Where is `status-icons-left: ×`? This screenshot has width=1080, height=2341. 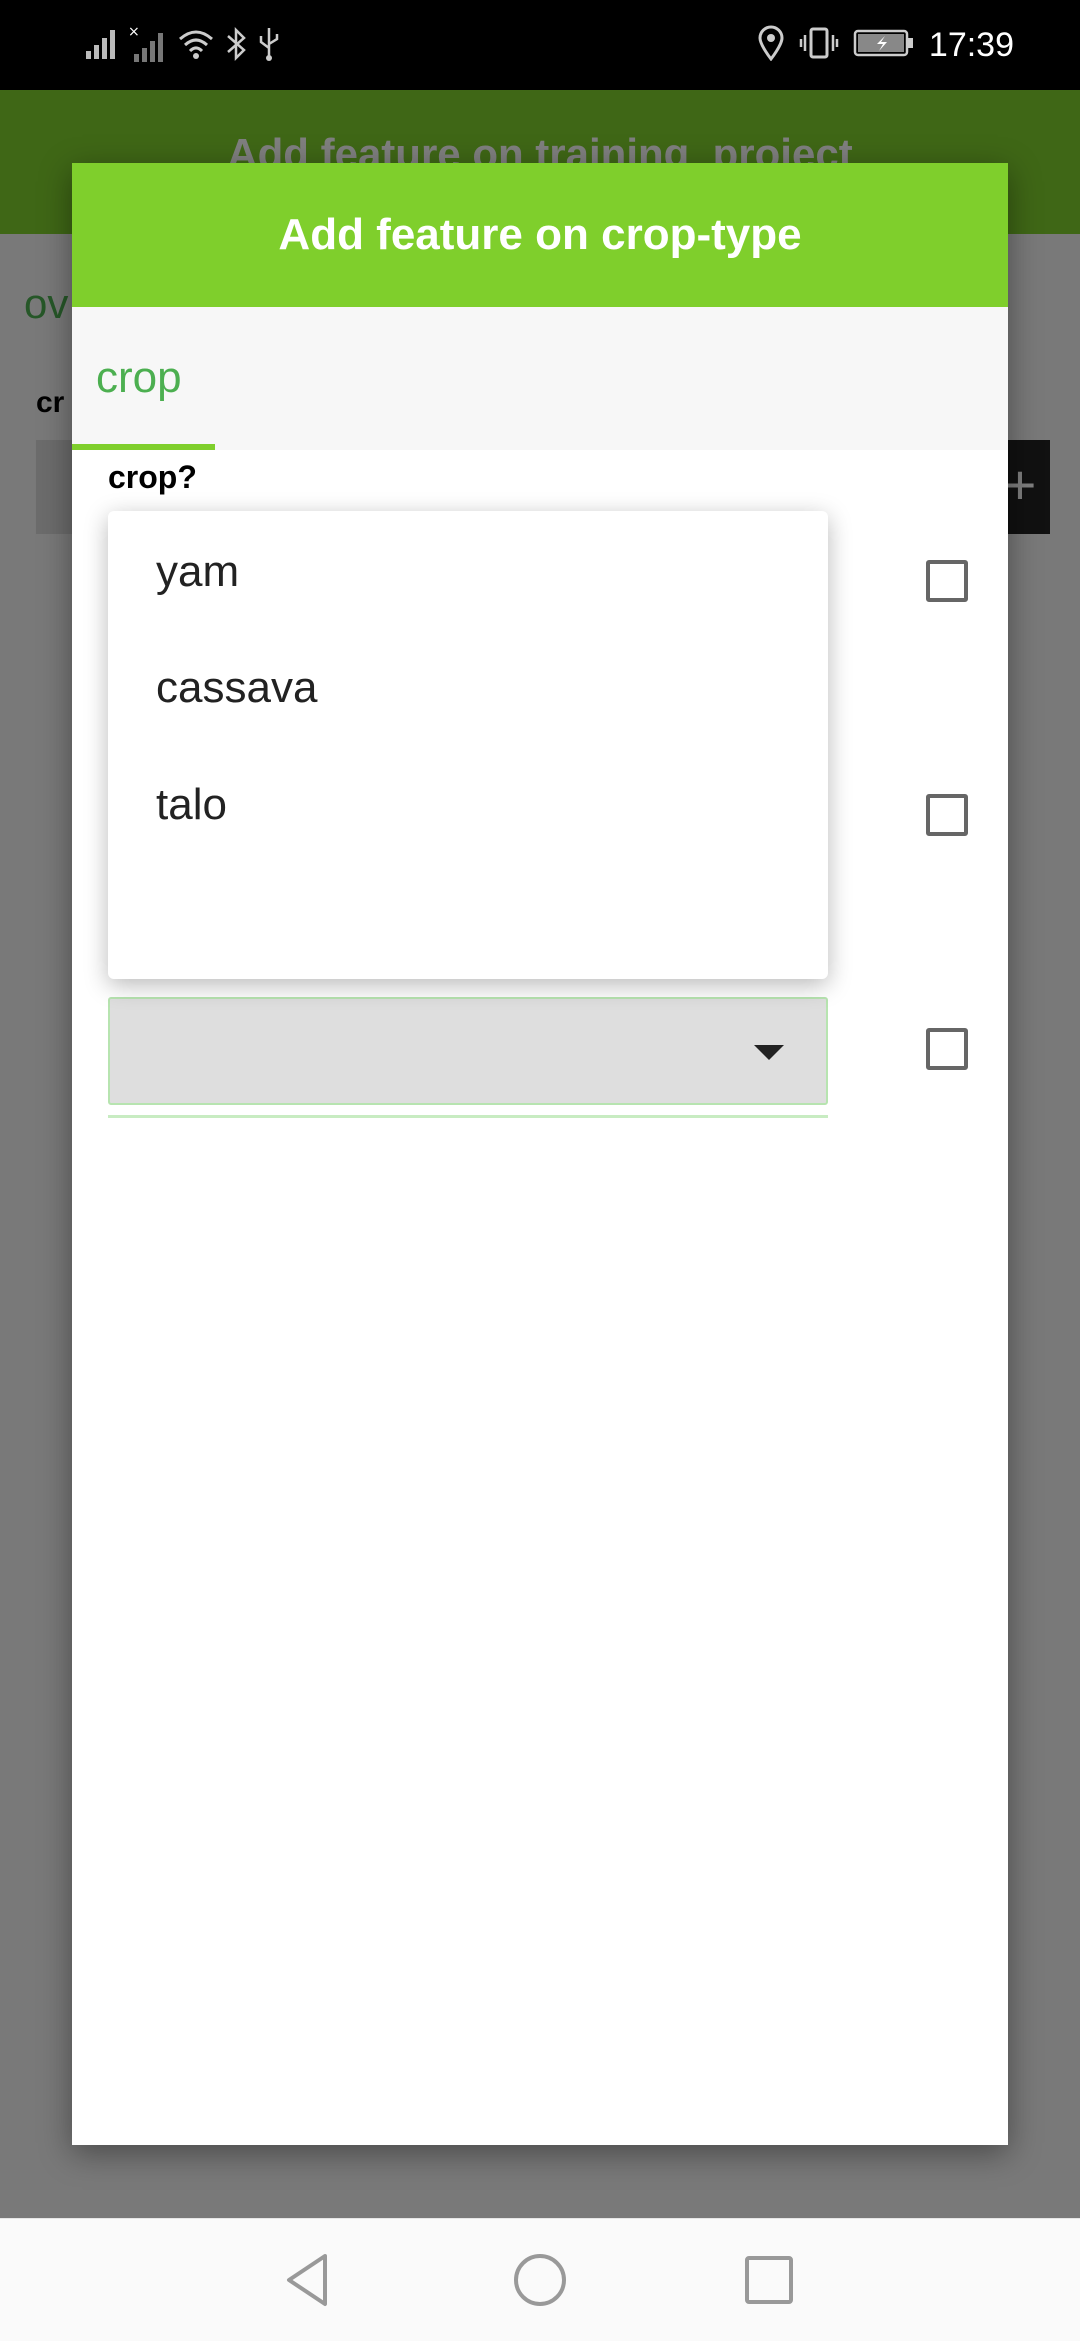 status-icons-left: × is located at coordinates (183, 46).